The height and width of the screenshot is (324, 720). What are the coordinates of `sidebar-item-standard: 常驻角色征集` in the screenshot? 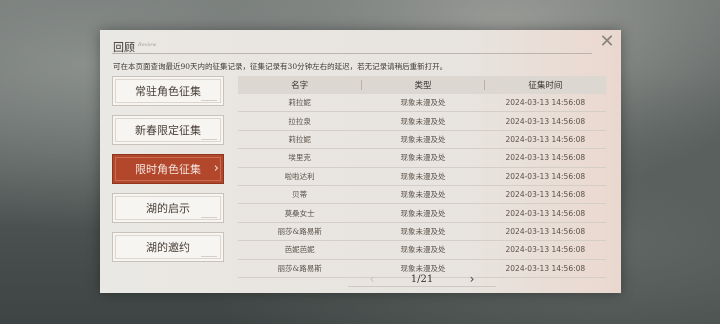 It's located at (168, 91).